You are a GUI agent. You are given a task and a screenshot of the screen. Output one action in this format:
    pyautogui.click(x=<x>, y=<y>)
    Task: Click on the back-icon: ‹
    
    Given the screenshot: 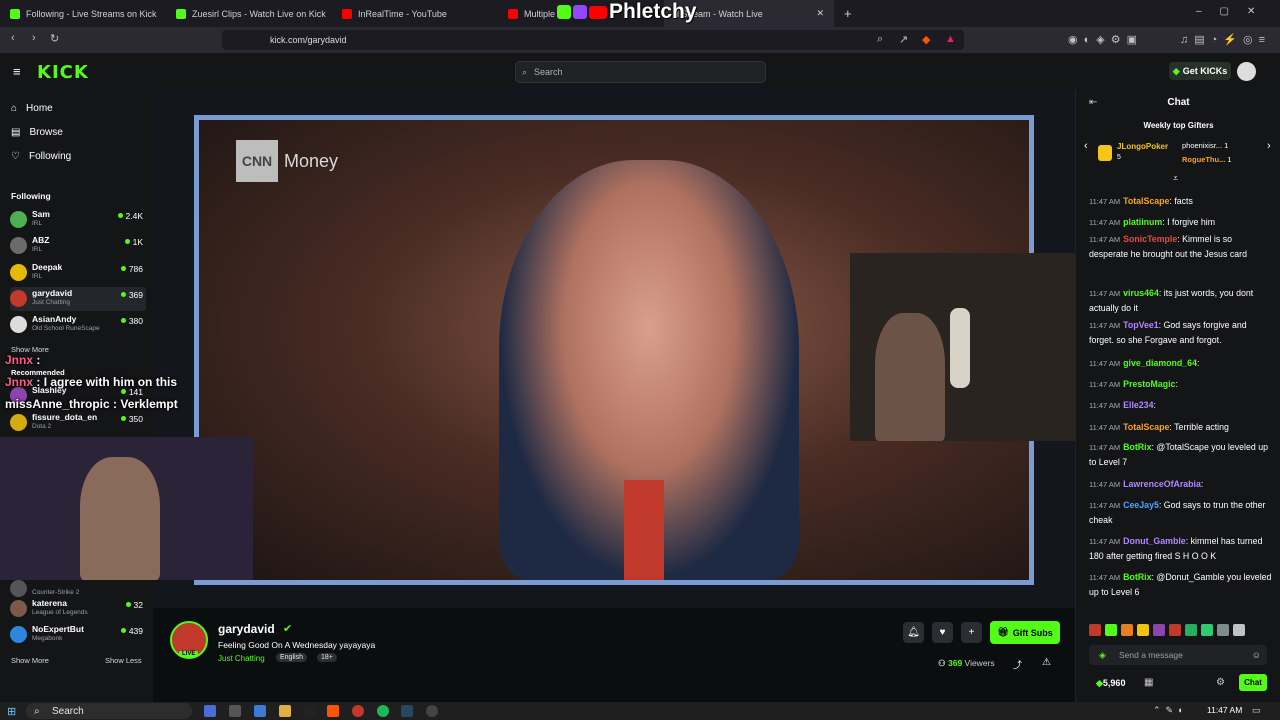 What is the action you would take?
    pyautogui.click(x=13, y=38)
    